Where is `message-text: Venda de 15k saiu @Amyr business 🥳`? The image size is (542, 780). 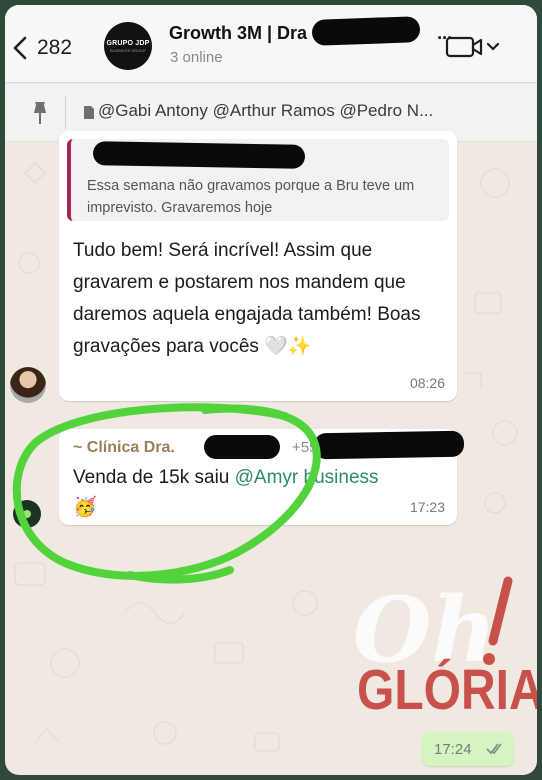 message-text: Venda de 15k saiu @Amyr business 🥳 is located at coordinates (238, 493).